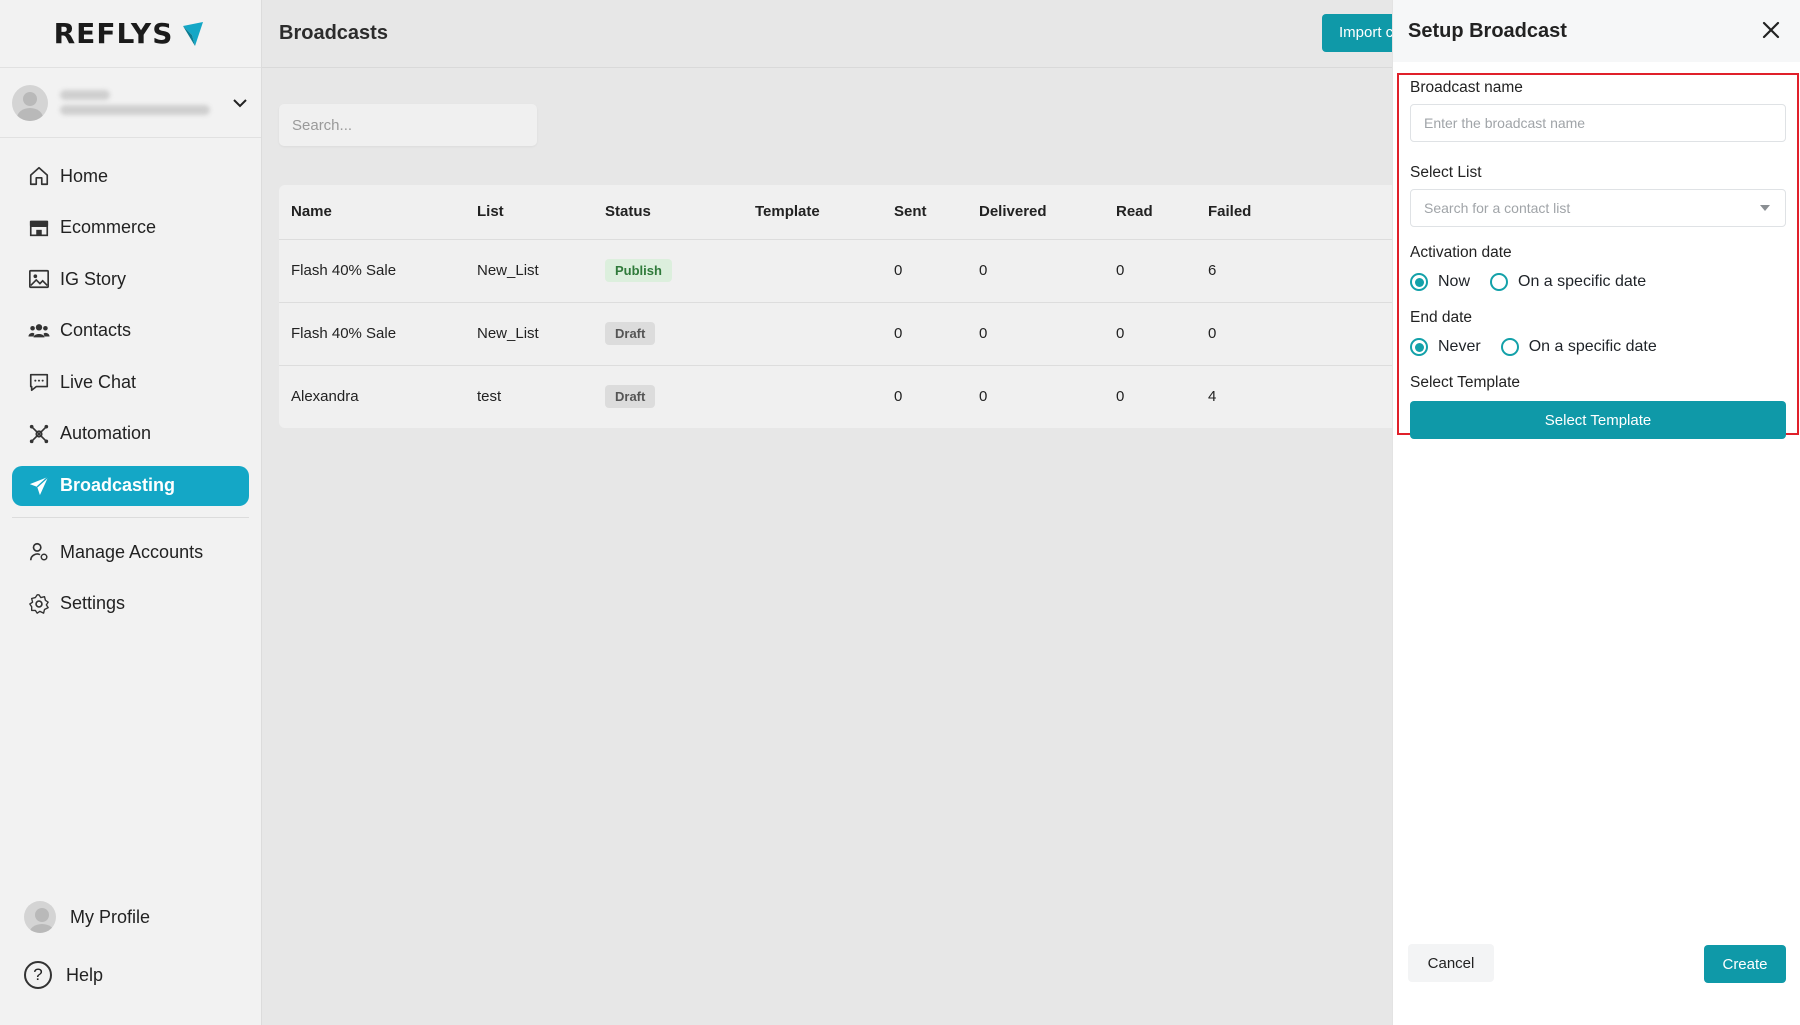 The image size is (1800, 1025). I want to click on import-button: Import c, so click(1362, 33).